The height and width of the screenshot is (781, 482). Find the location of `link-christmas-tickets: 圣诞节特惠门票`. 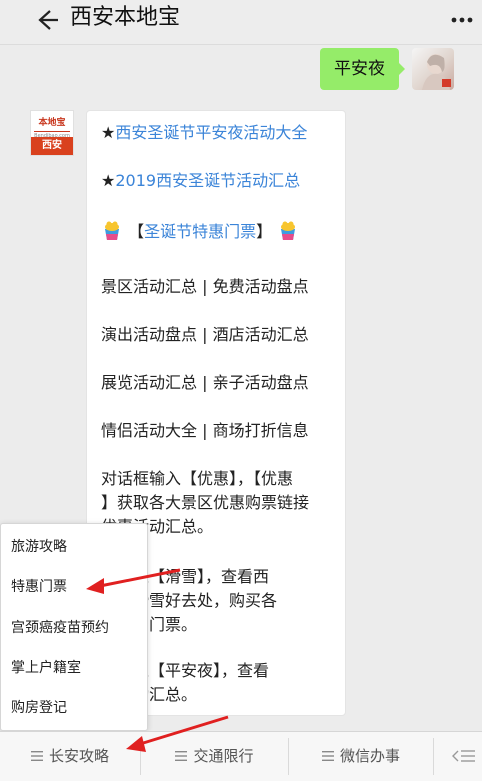

link-christmas-tickets: 圣诞节特惠门票 is located at coordinates (200, 231).